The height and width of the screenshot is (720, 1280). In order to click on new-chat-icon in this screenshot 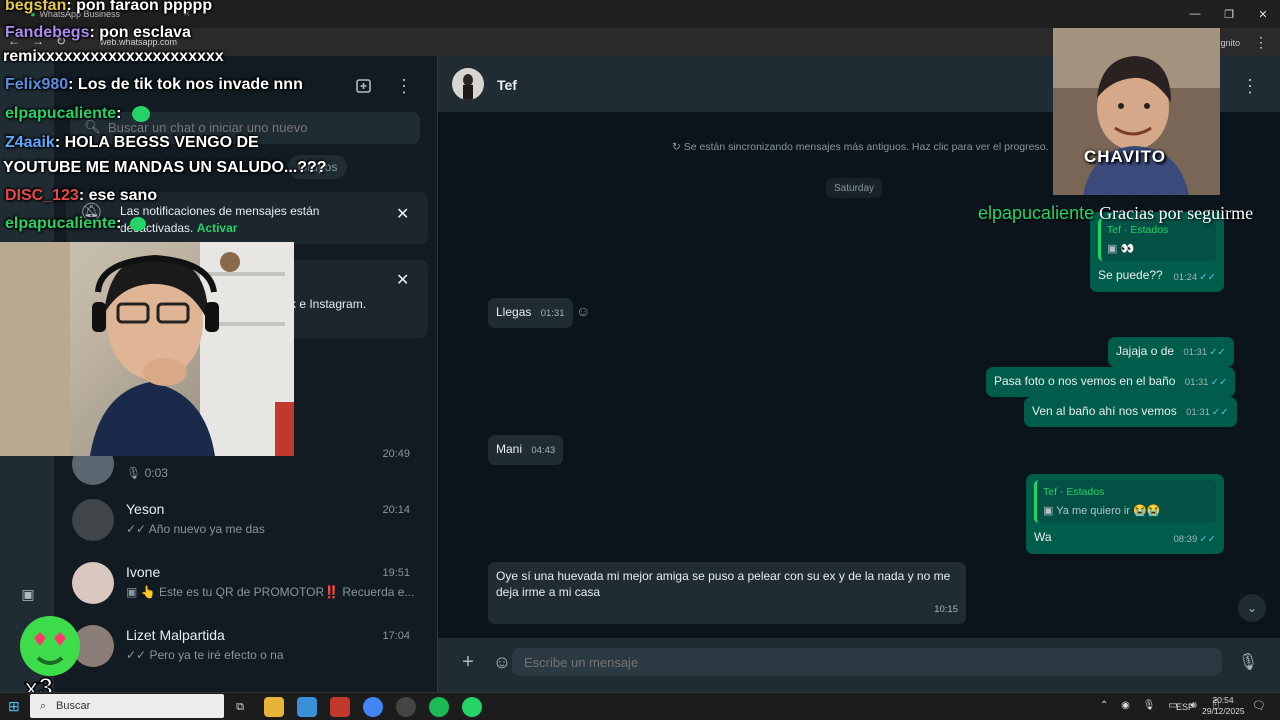, I will do `click(364, 86)`.